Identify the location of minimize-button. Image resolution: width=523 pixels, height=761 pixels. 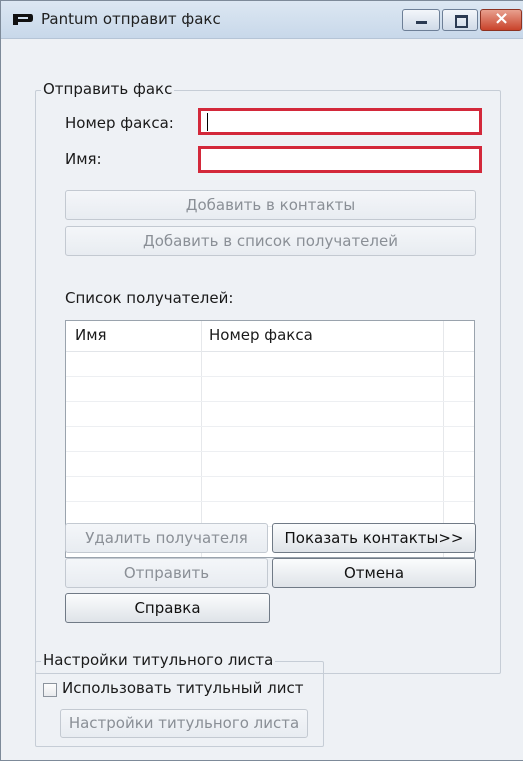
(421, 20).